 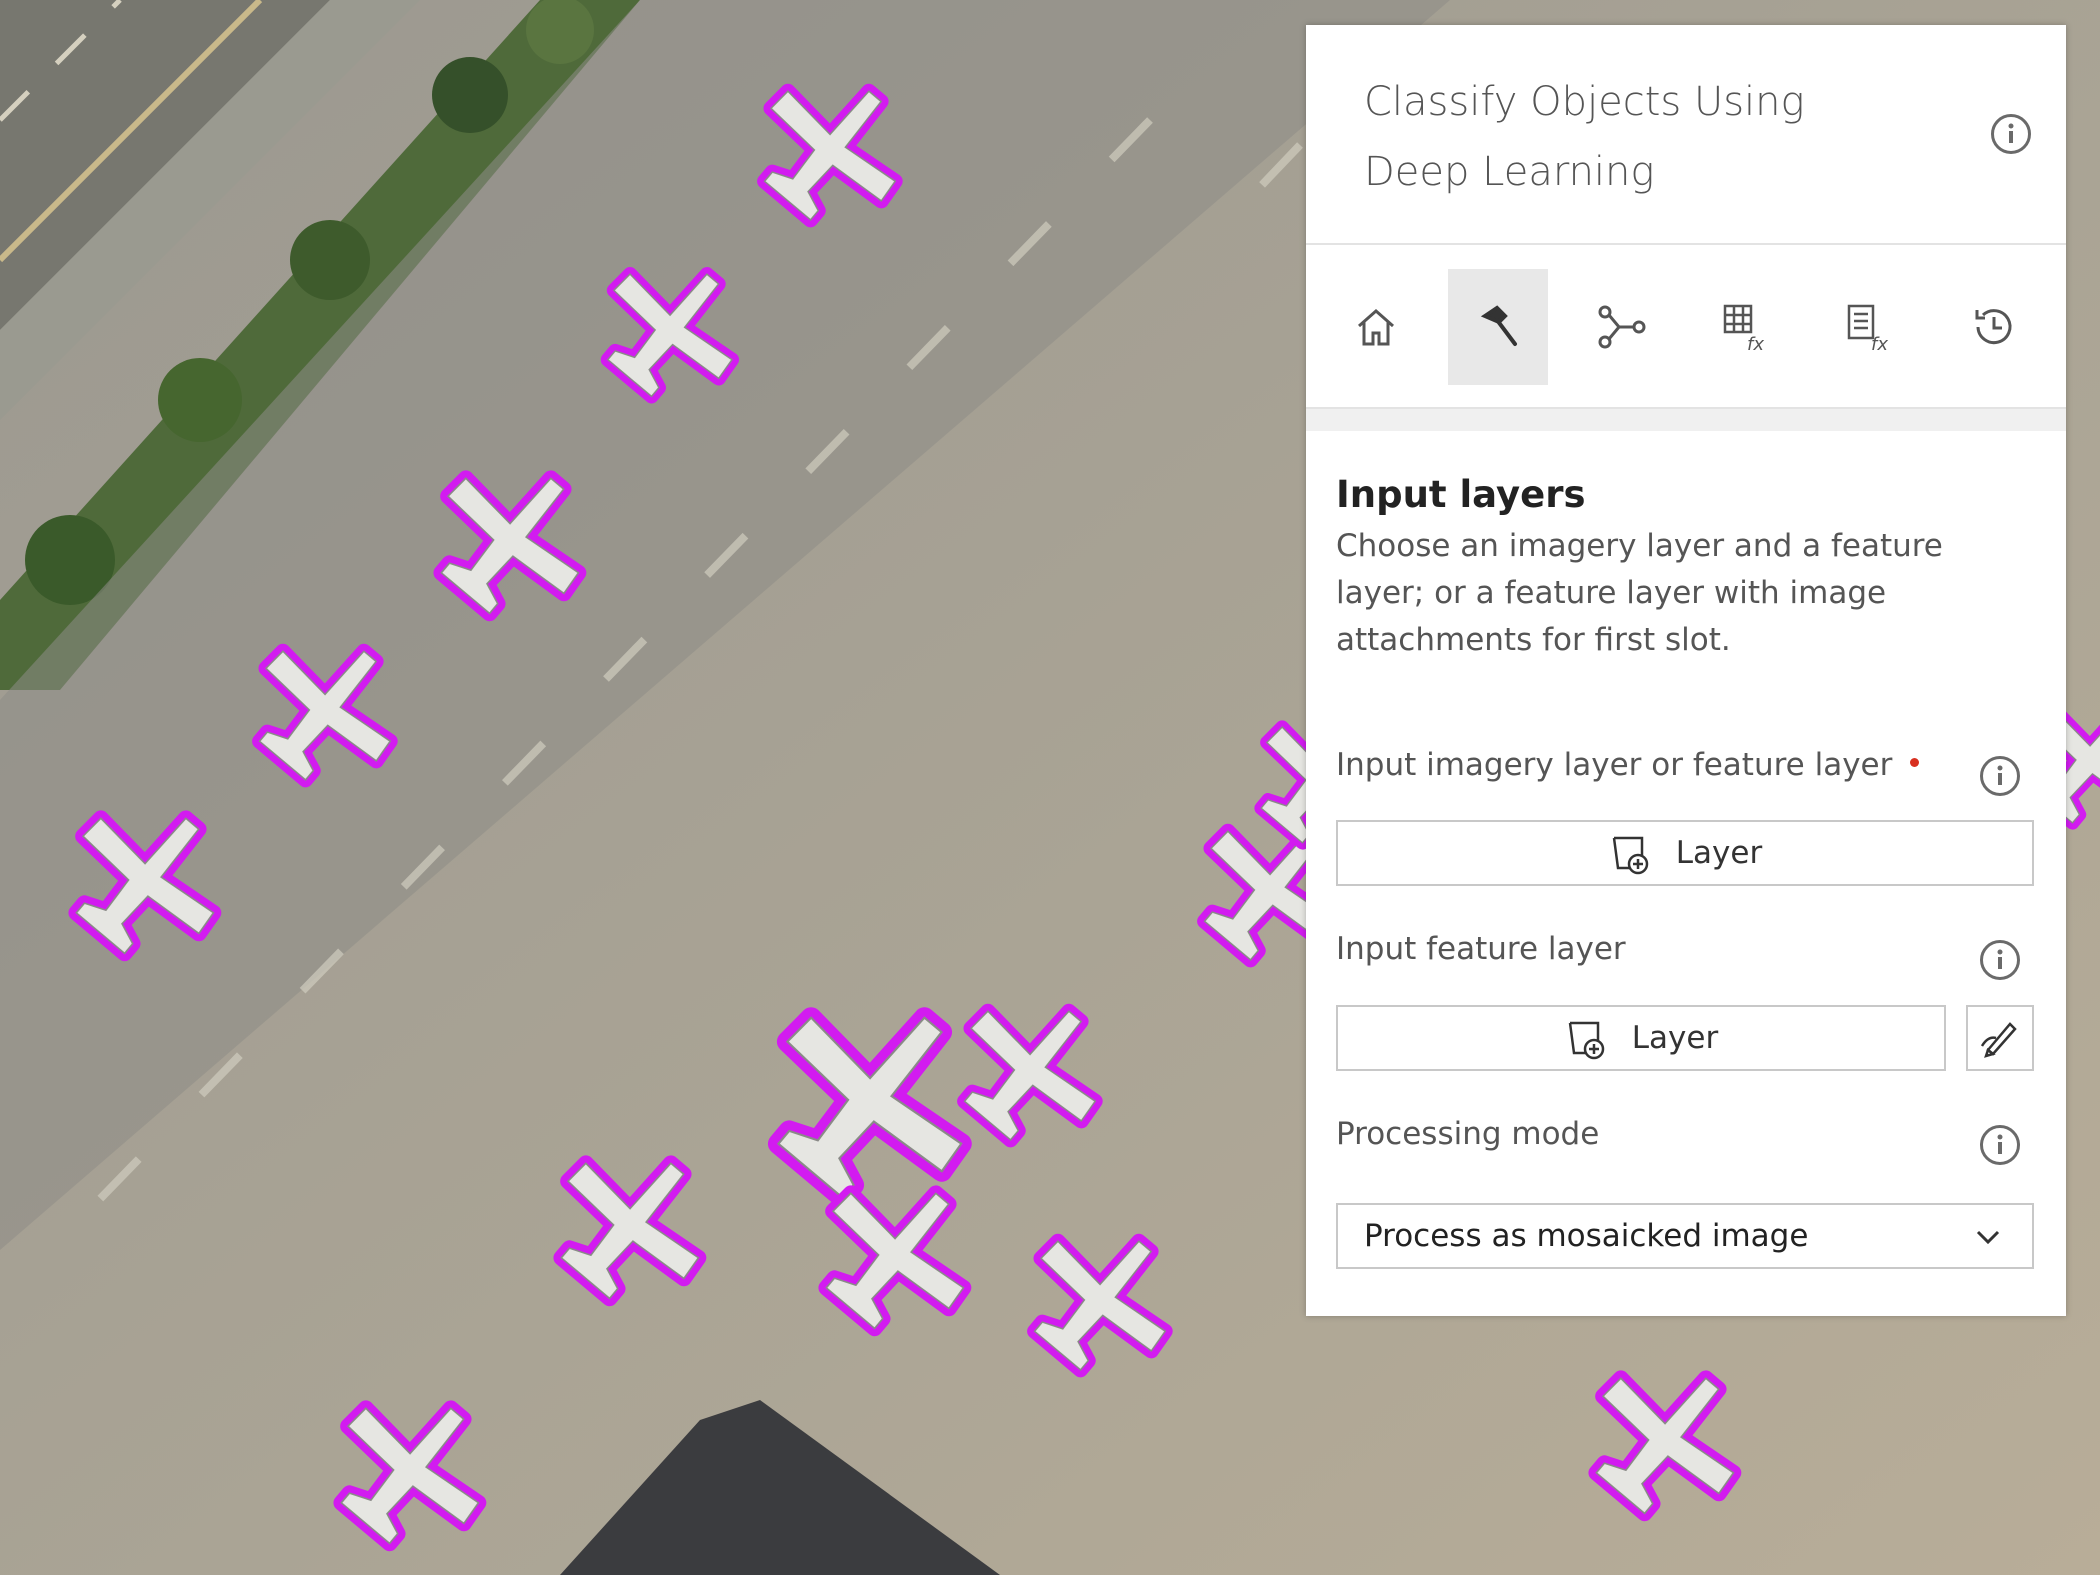 What do you see at coordinates (1686, 327) in the screenshot?
I see `tool-toolbar: fx fx` at bounding box center [1686, 327].